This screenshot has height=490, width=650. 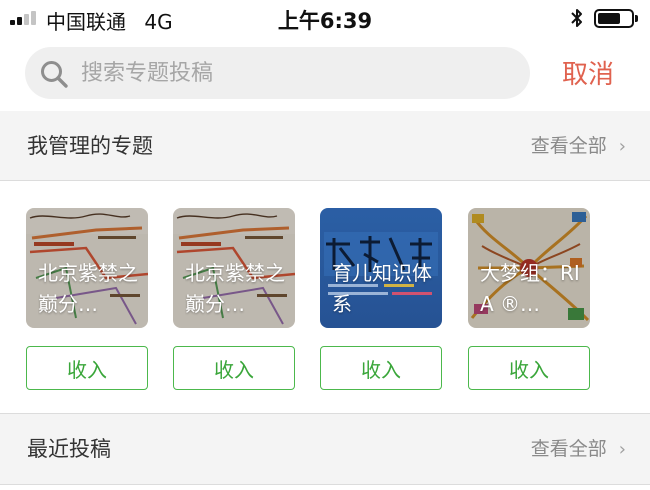 I want to click on managed-topics-header: 我管理的专题 查看全部 ›, so click(x=325, y=146).